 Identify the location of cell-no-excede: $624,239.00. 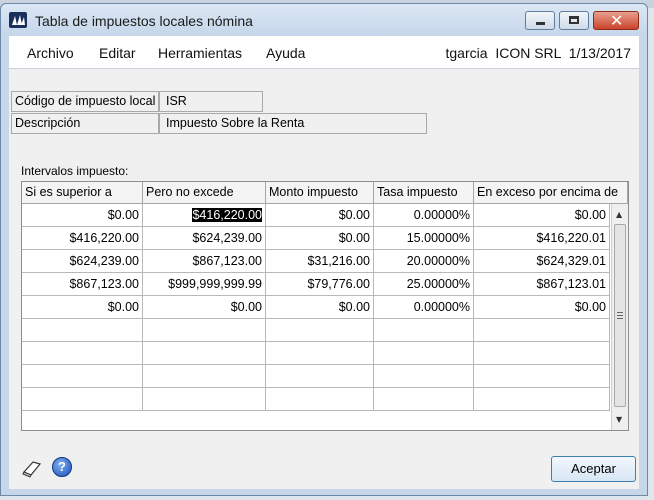
(204, 238).